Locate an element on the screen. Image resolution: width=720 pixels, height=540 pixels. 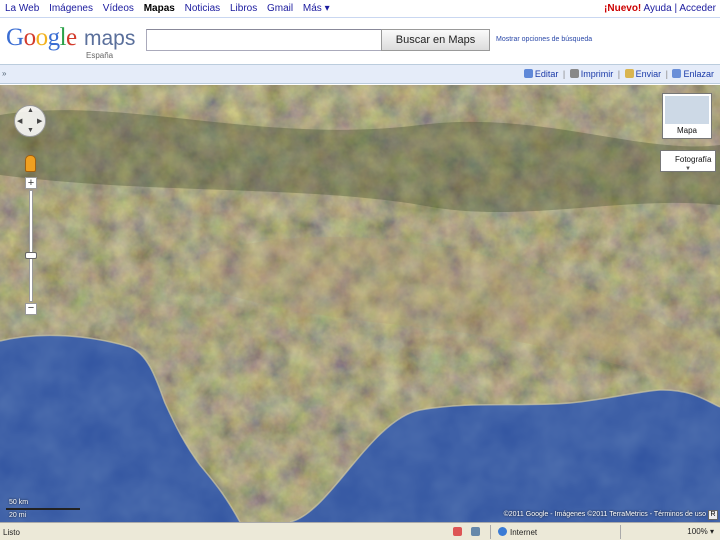
zoom-in-button: + is located at coordinates (31, 183).